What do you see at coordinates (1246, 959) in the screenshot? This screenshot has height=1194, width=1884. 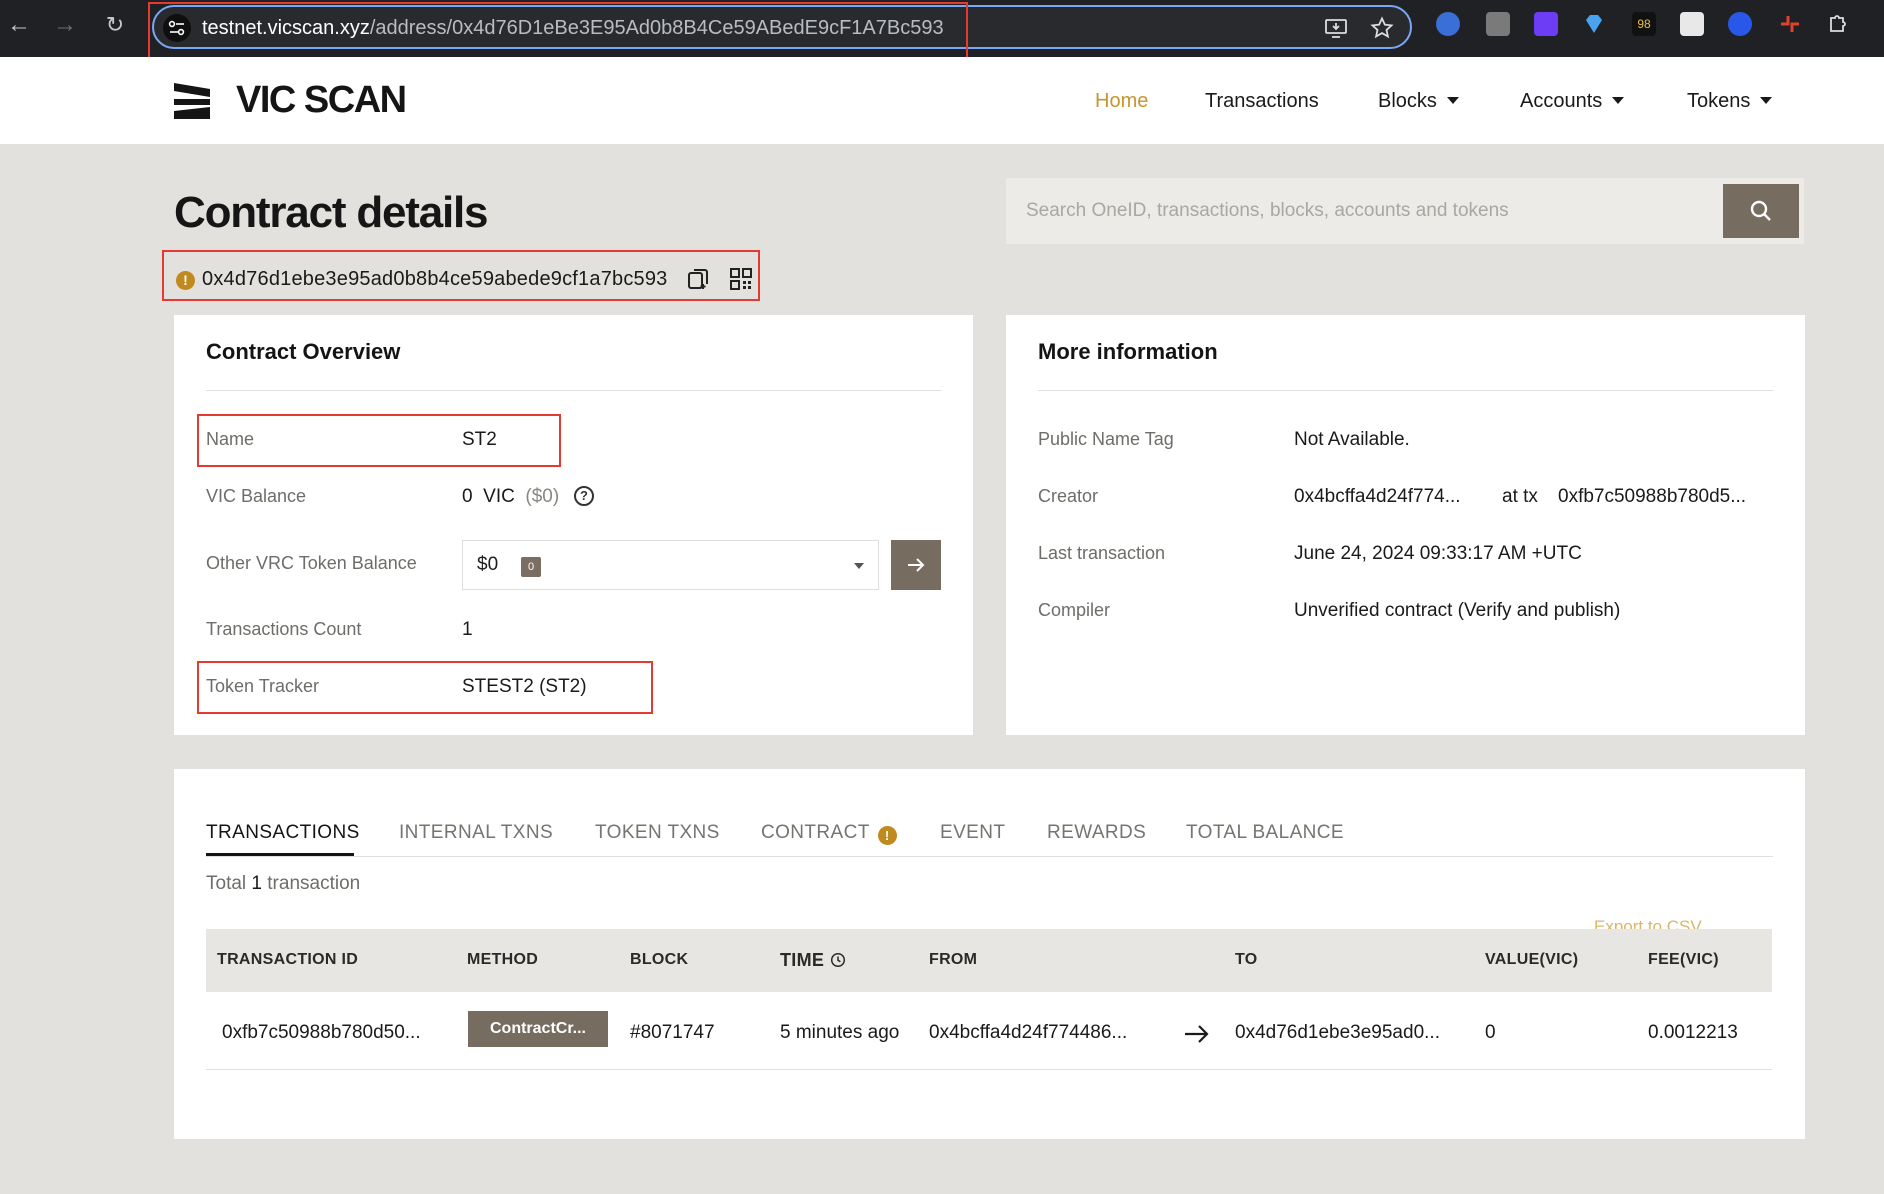 I see `col-to: TO` at bounding box center [1246, 959].